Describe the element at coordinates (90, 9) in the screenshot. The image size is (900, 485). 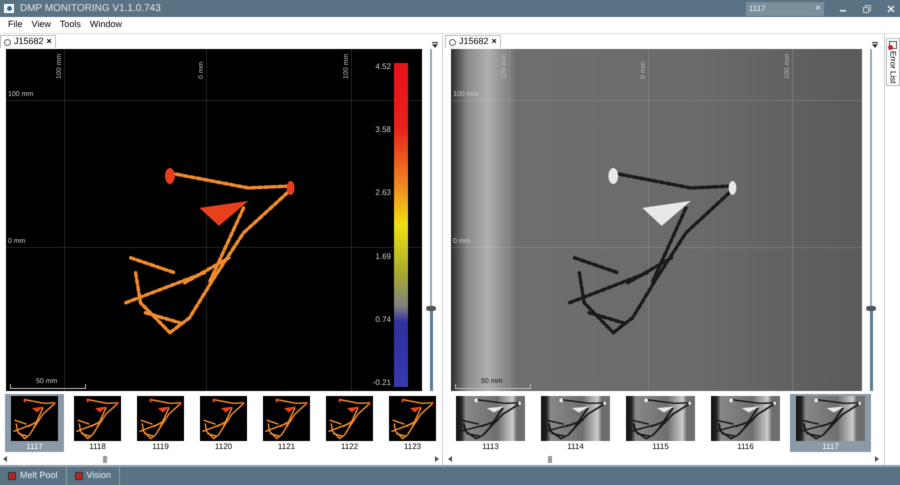
I see `window-title: DMP MONITORING V1.1.0.743` at that location.